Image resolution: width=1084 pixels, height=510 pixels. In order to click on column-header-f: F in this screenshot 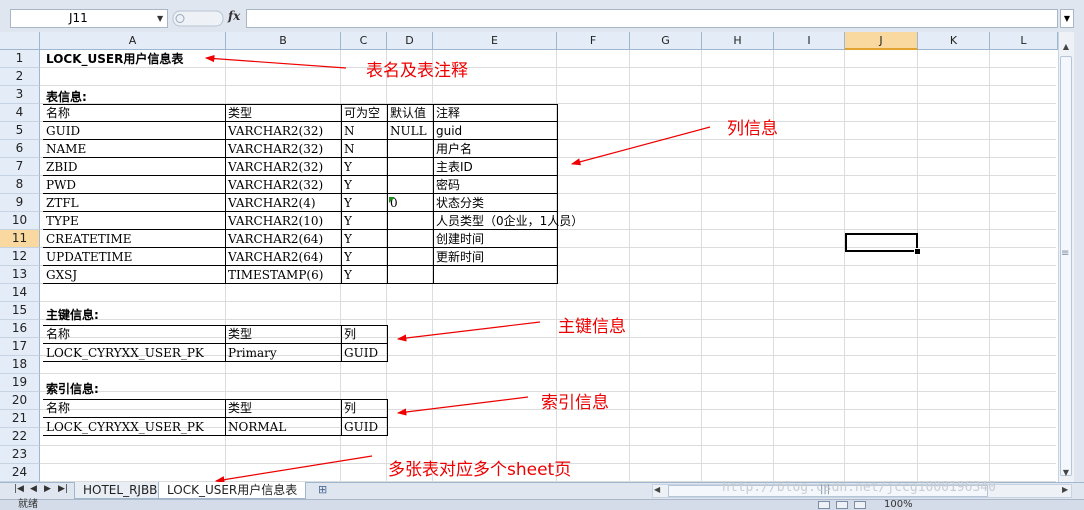, I will do `click(593, 41)`.